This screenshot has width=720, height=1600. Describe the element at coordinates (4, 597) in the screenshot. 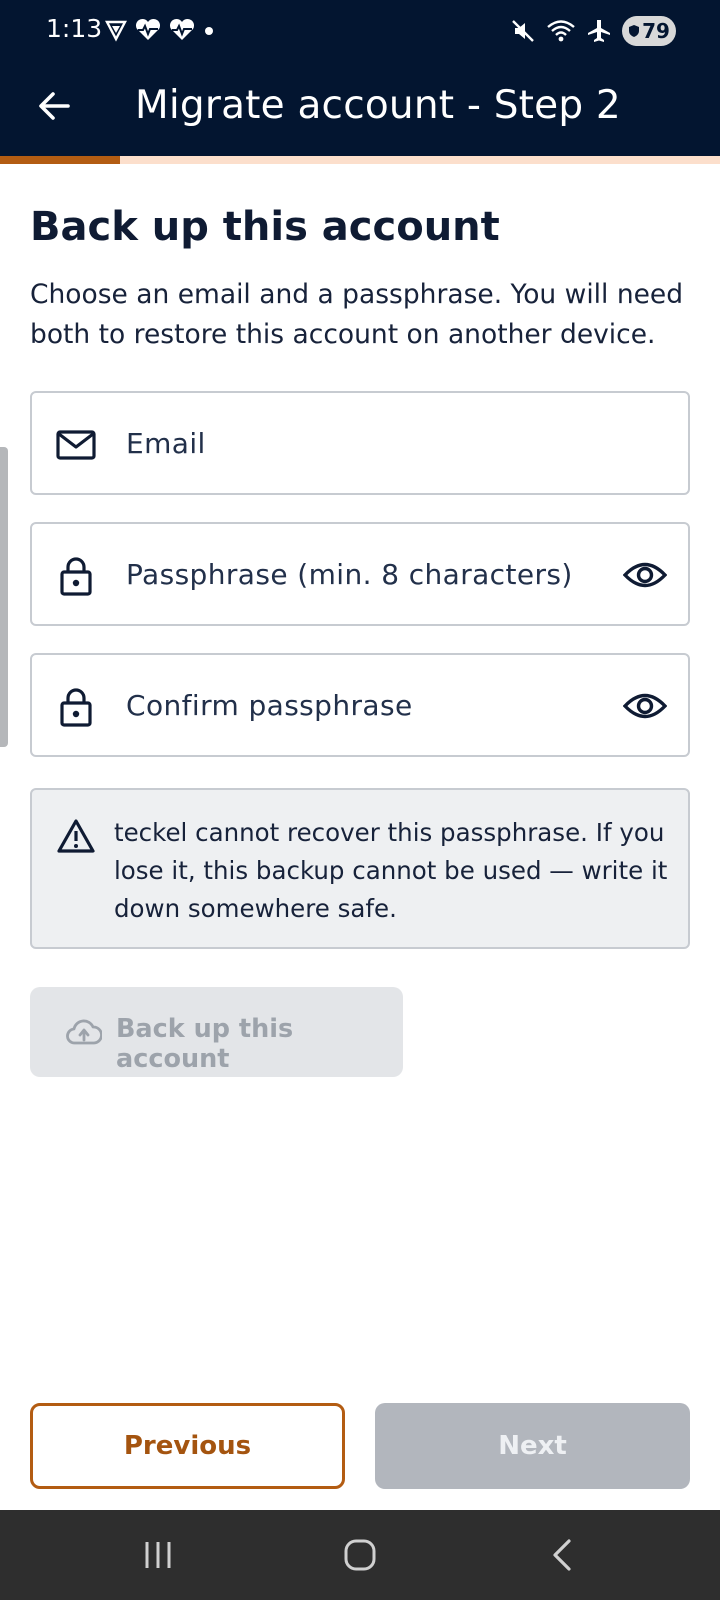

I see `scroll-indicator` at that location.